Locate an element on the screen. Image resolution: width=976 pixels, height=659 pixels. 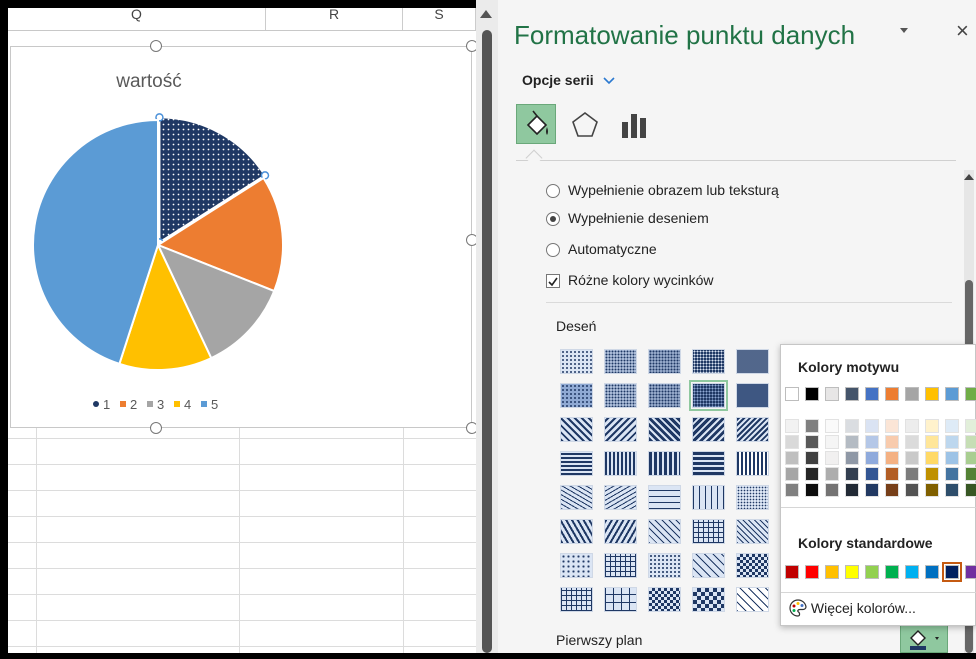
resize-handle-right is located at coordinates (471, 240).